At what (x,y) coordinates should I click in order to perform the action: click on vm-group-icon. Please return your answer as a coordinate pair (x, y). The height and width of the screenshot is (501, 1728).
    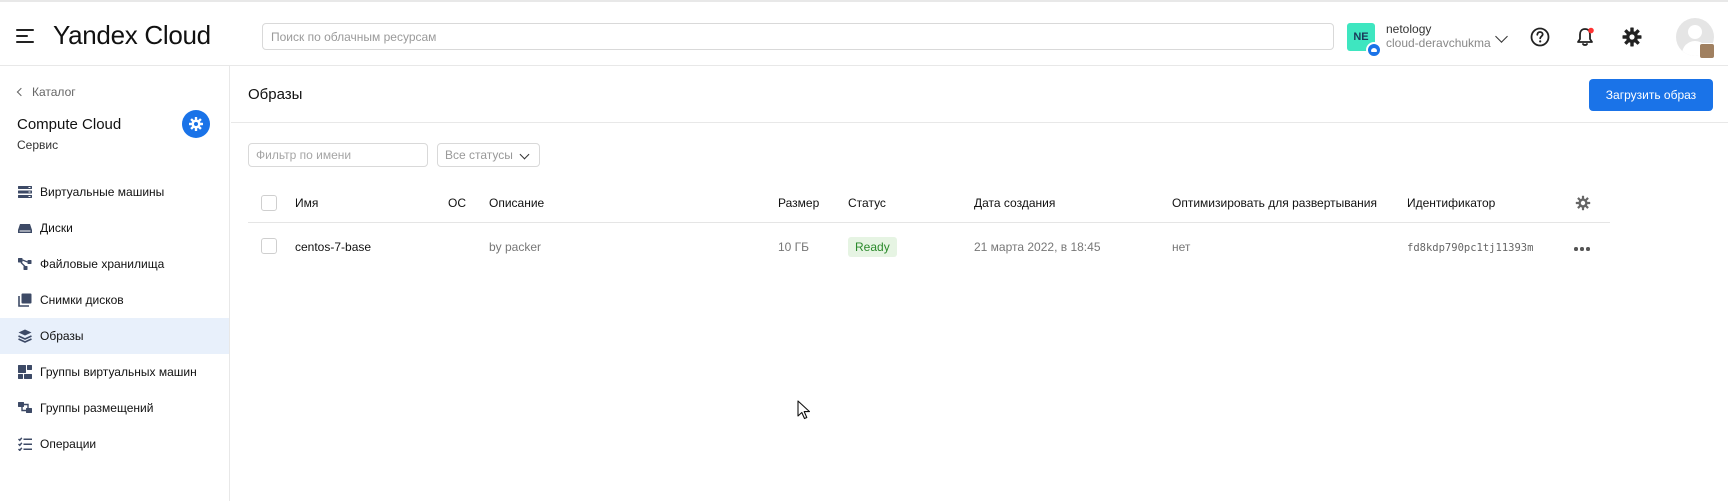
    Looking at the image, I should click on (25, 372).